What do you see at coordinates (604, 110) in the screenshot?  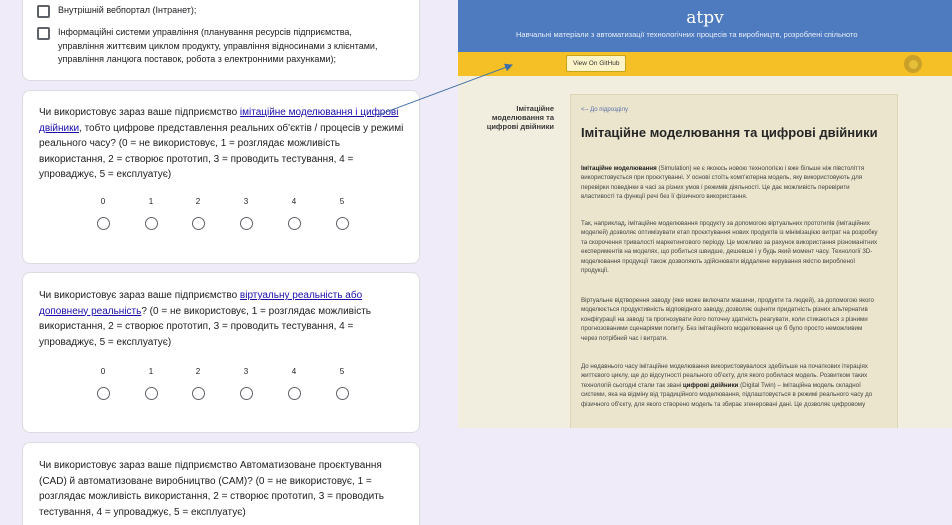 I see `back-link: <-- До підрозділу` at bounding box center [604, 110].